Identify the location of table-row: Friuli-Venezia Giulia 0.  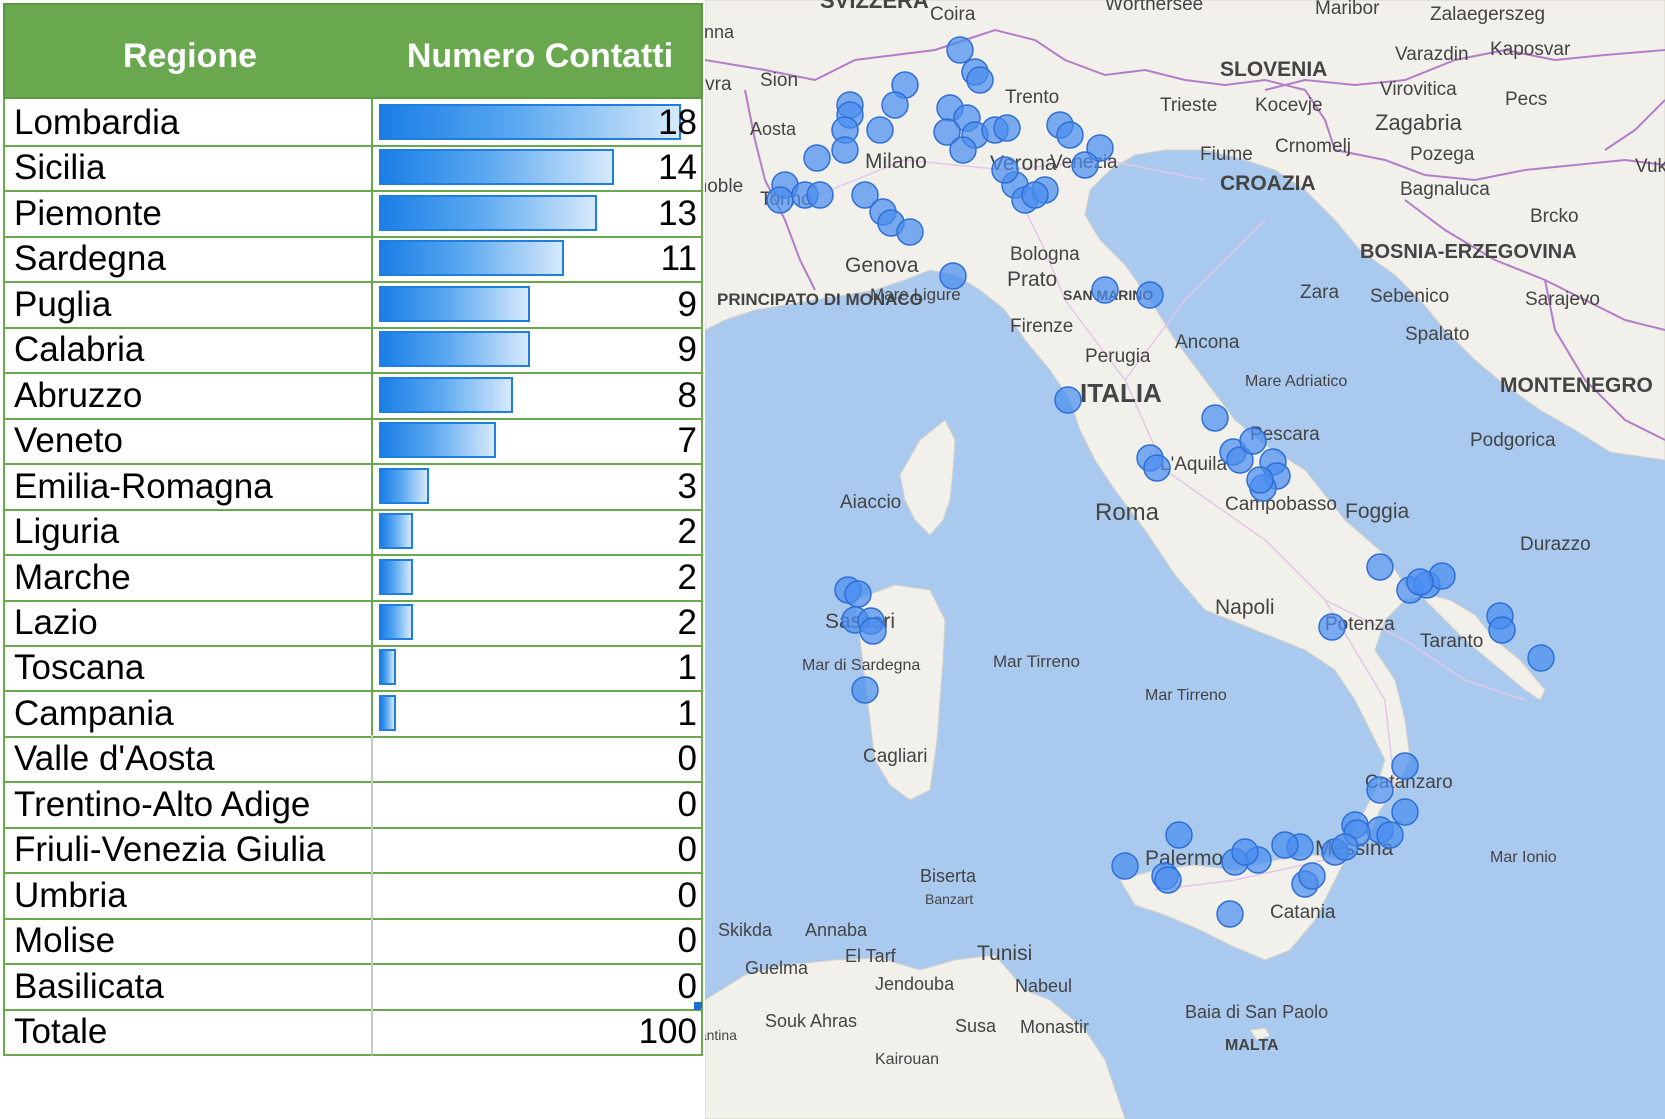
(353, 850).